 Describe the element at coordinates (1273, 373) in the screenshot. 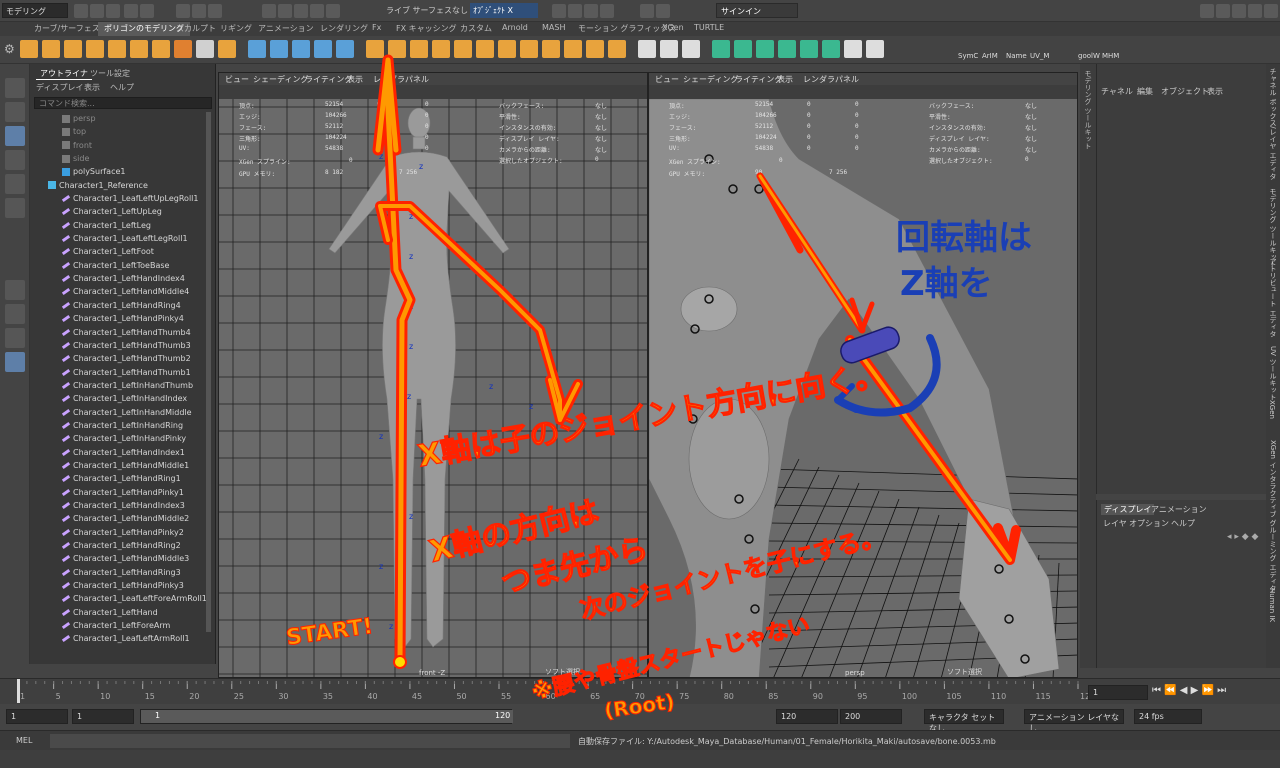

I see `vertical-tab: UV ツールキット` at that location.